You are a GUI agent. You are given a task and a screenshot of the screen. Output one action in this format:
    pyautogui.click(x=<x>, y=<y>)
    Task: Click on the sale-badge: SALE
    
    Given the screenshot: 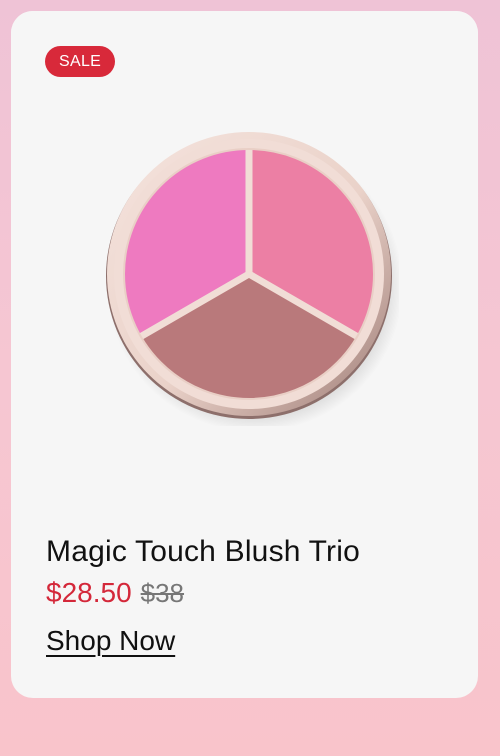 What is the action you would take?
    pyautogui.click(x=80, y=61)
    